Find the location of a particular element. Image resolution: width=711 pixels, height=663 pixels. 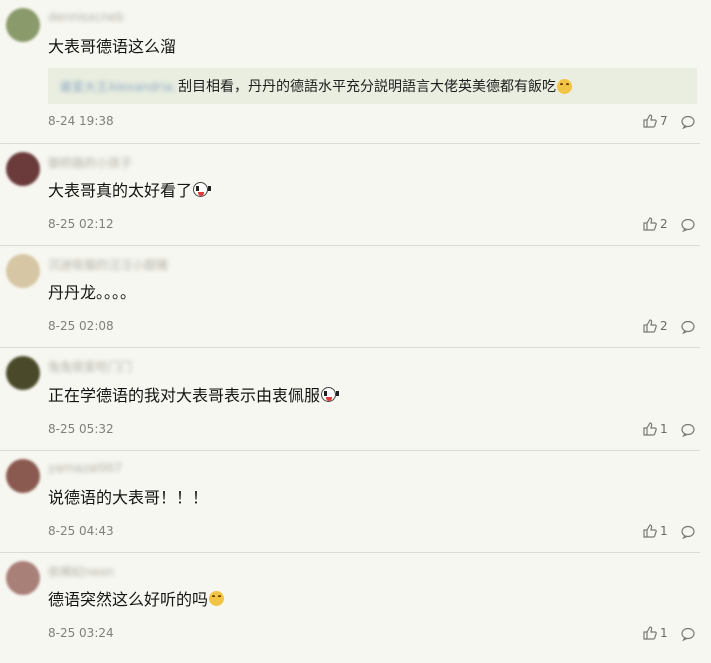

like-button: 7 is located at coordinates (655, 121).